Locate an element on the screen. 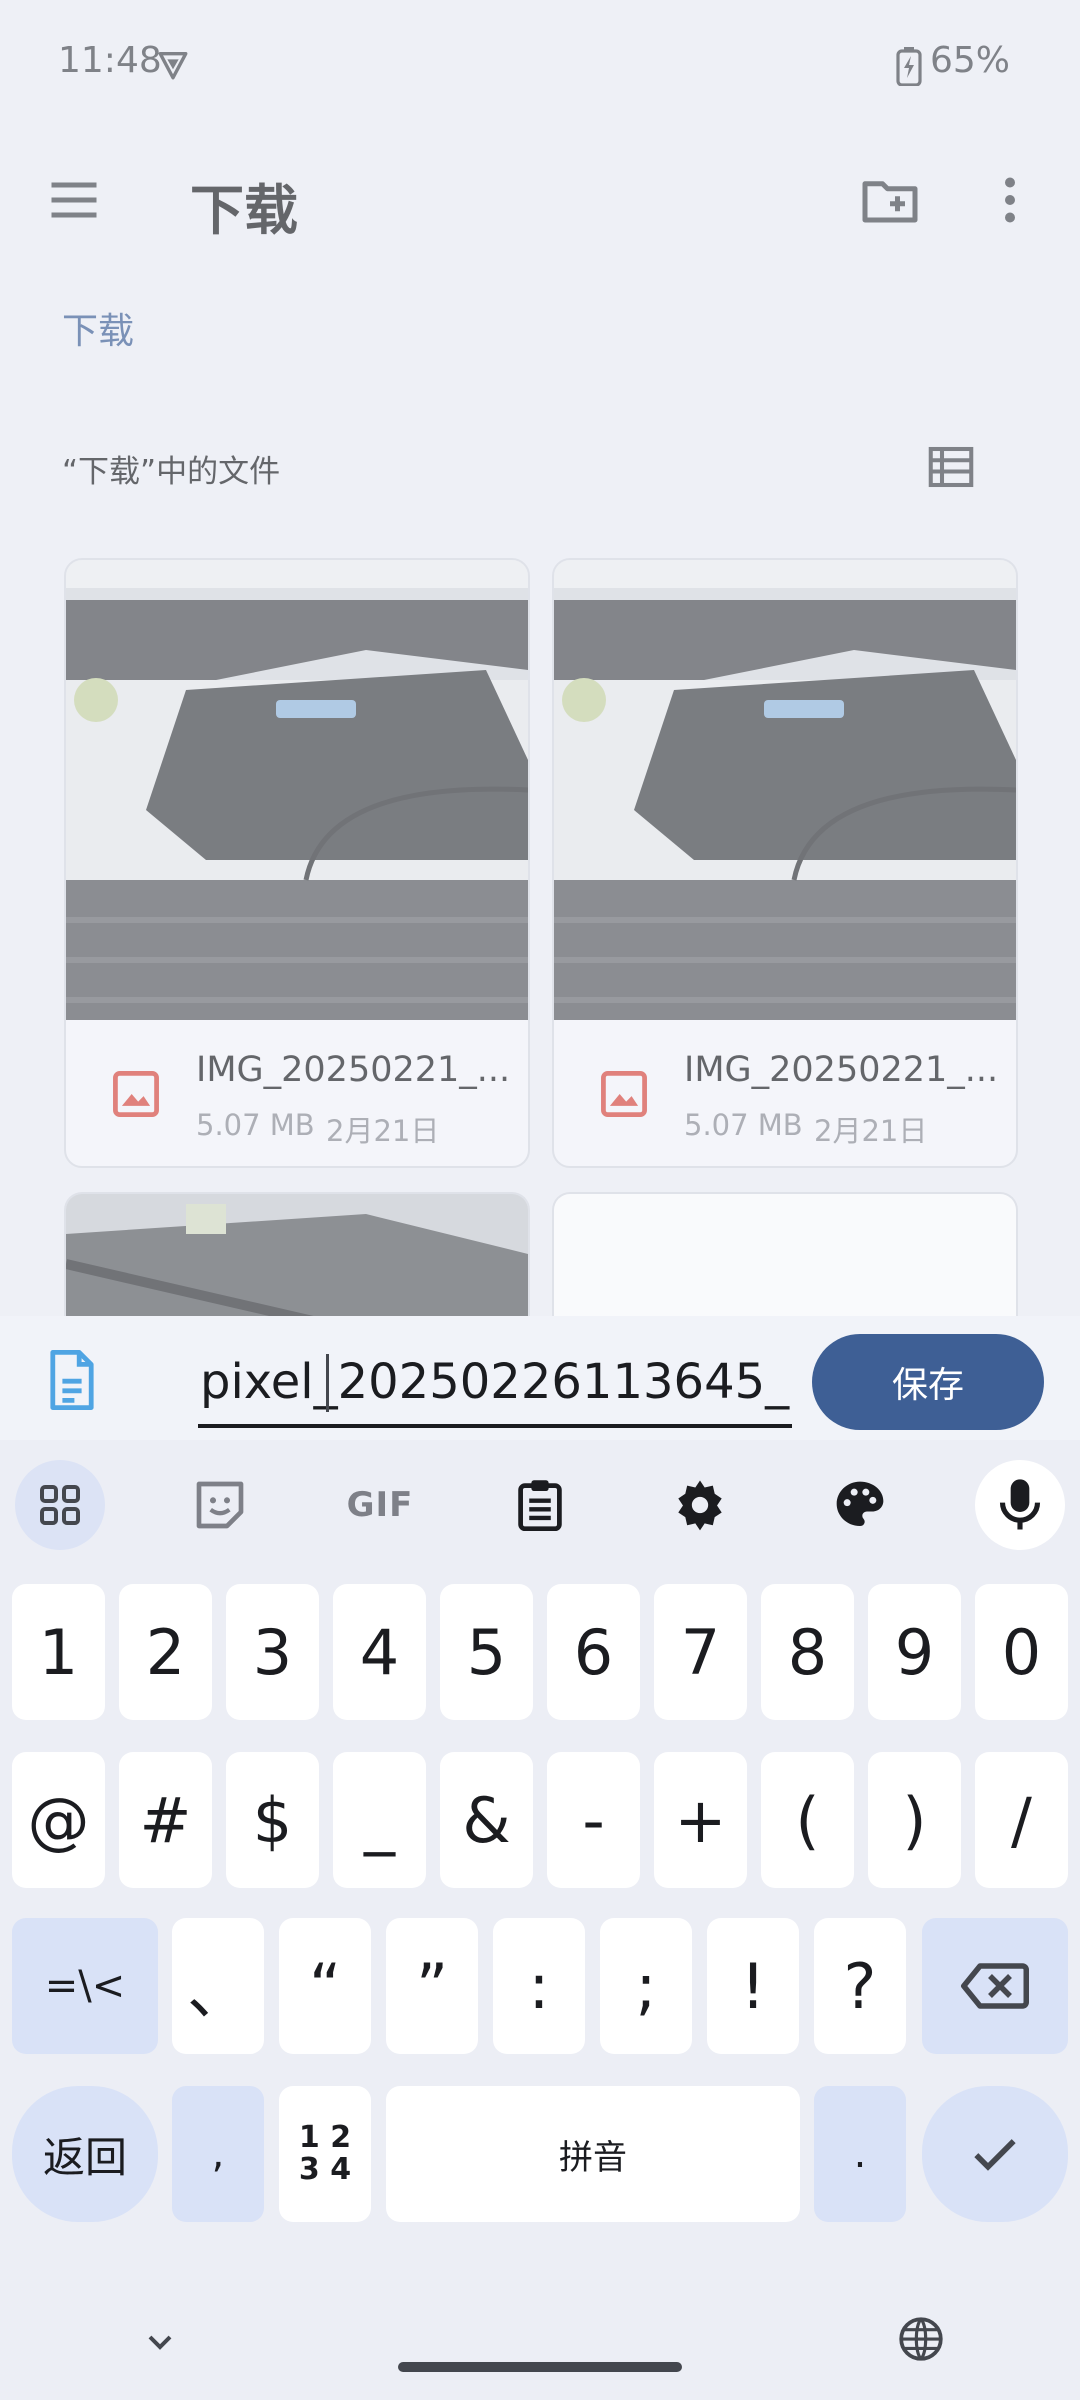 This screenshot has width=1080, height=2400. home-indicator is located at coordinates (540, 2367).